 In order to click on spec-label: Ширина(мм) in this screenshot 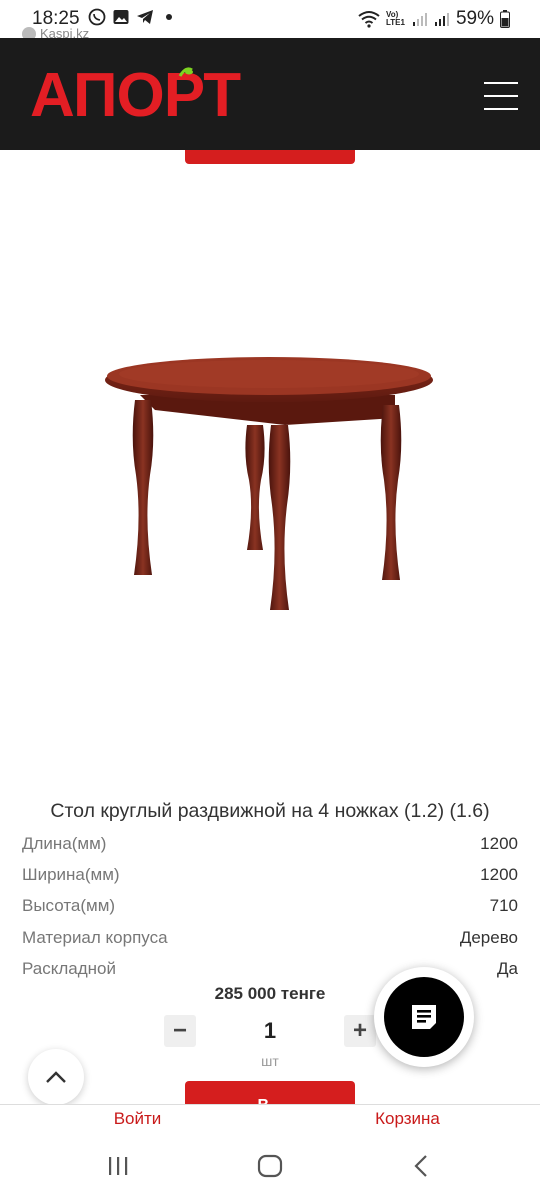, I will do `click(71, 874)`.